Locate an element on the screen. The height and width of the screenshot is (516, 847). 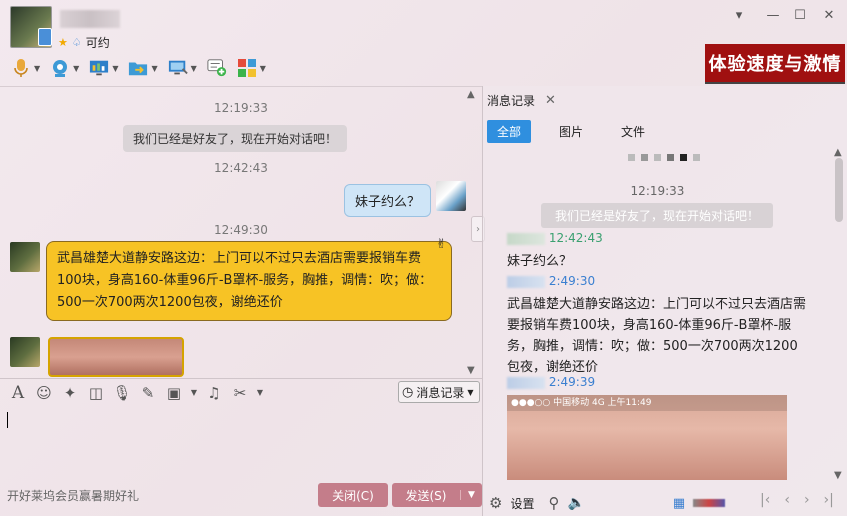
message-history-button: ◷ 消息记录 ▼ is located at coordinates (439, 392).